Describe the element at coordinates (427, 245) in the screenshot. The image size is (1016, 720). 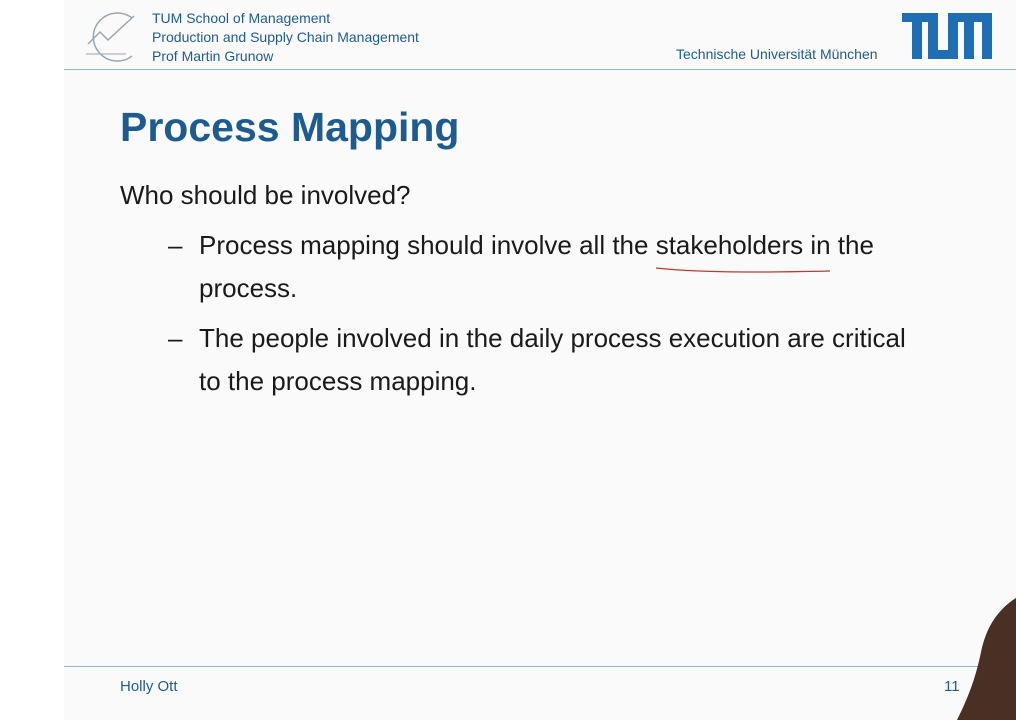
I see `bullet-1-text-start: Process mapping should involve all the` at that location.